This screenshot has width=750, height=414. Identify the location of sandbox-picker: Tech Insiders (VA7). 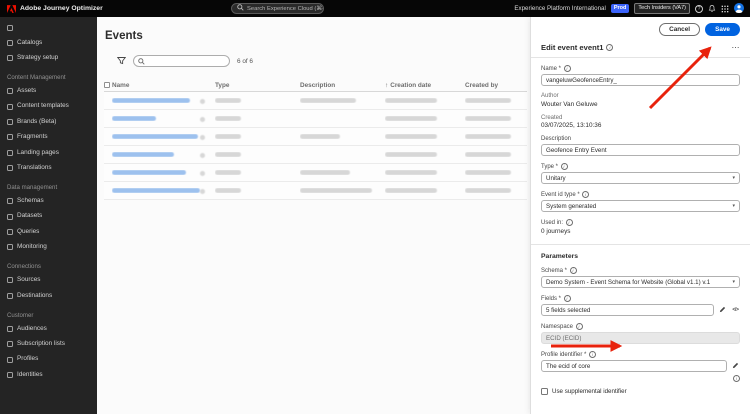
(662, 8).